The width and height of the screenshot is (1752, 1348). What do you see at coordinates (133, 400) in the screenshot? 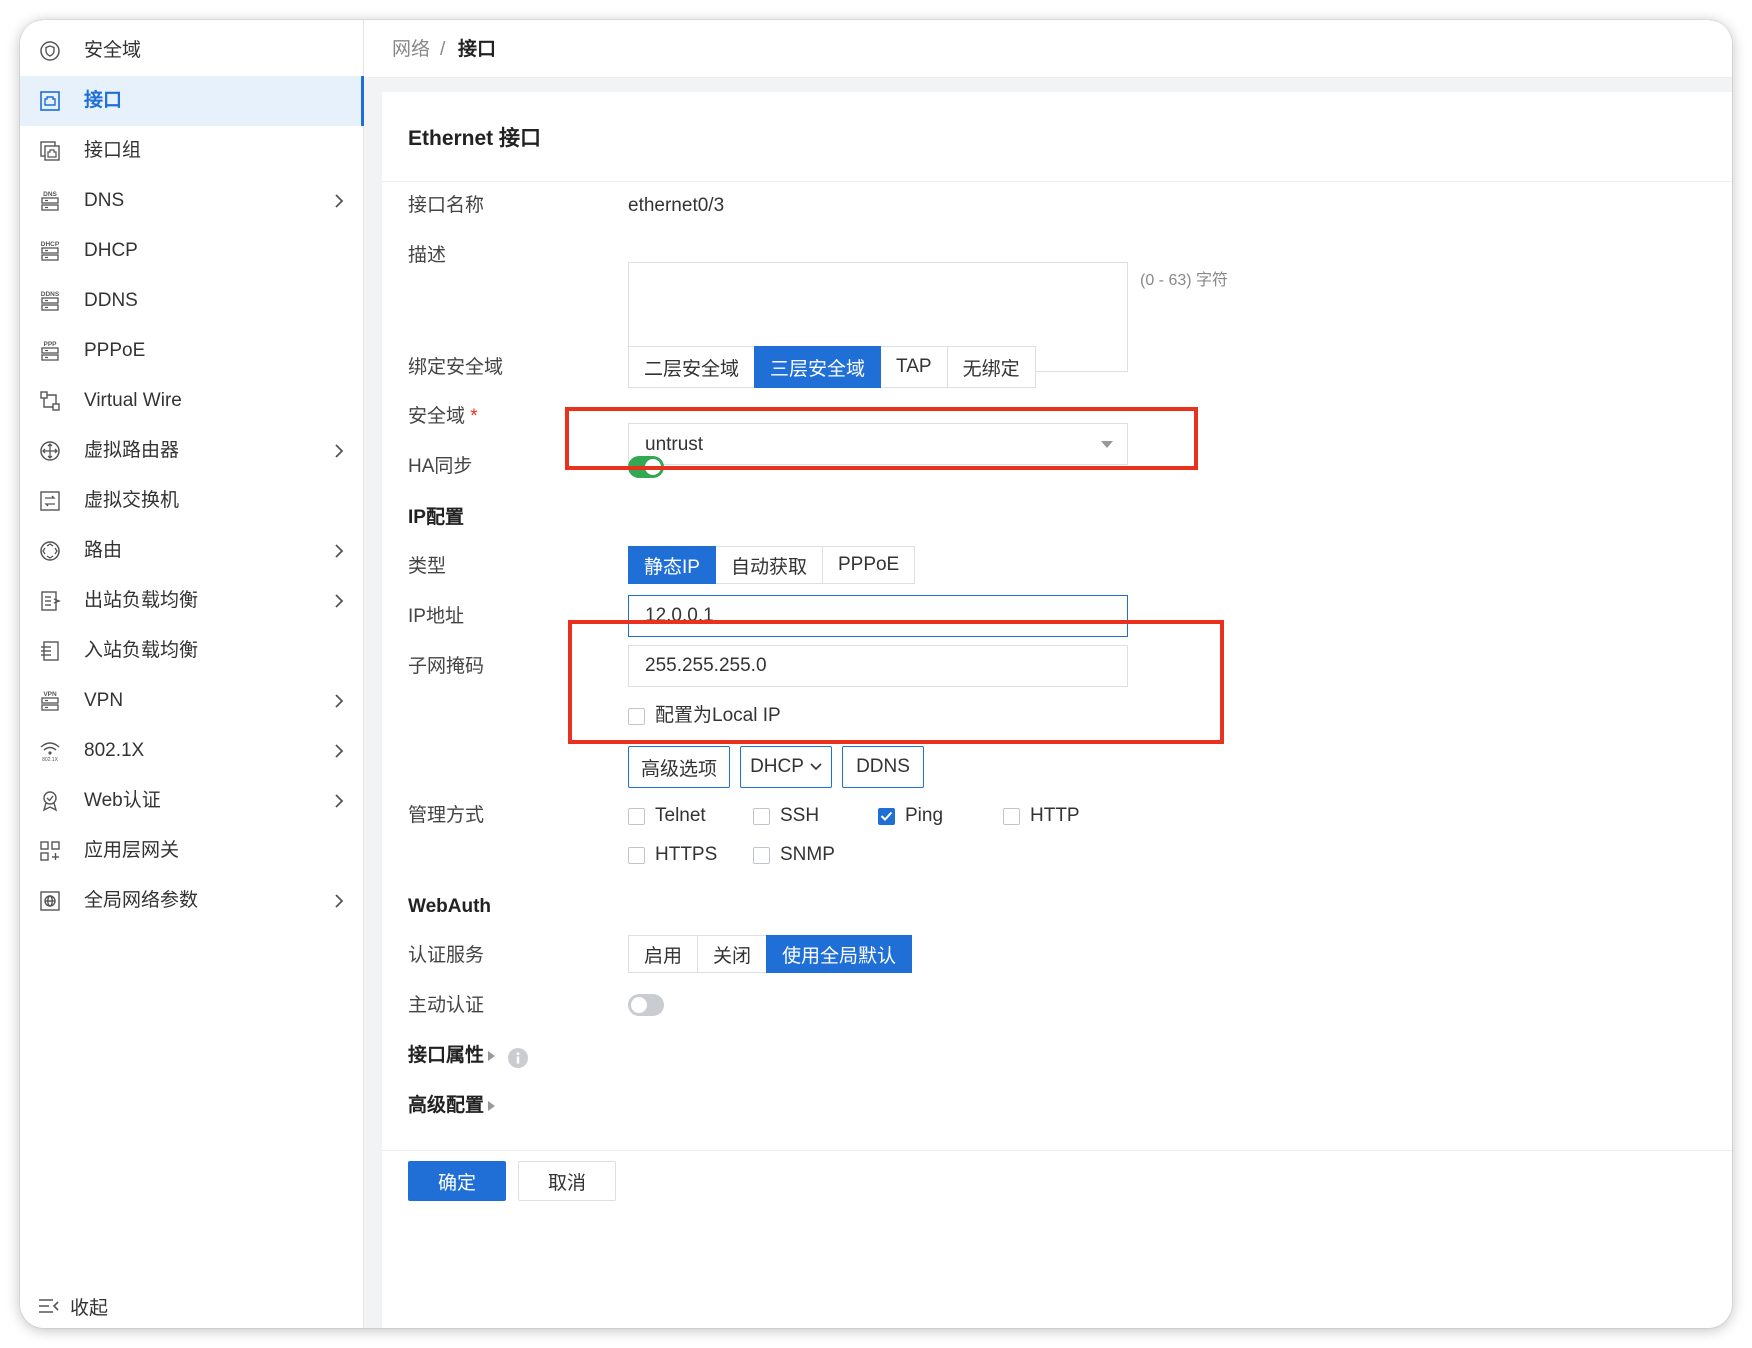
I see `sidebar-item-label: Virtual Wire` at bounding box center [133, 400].